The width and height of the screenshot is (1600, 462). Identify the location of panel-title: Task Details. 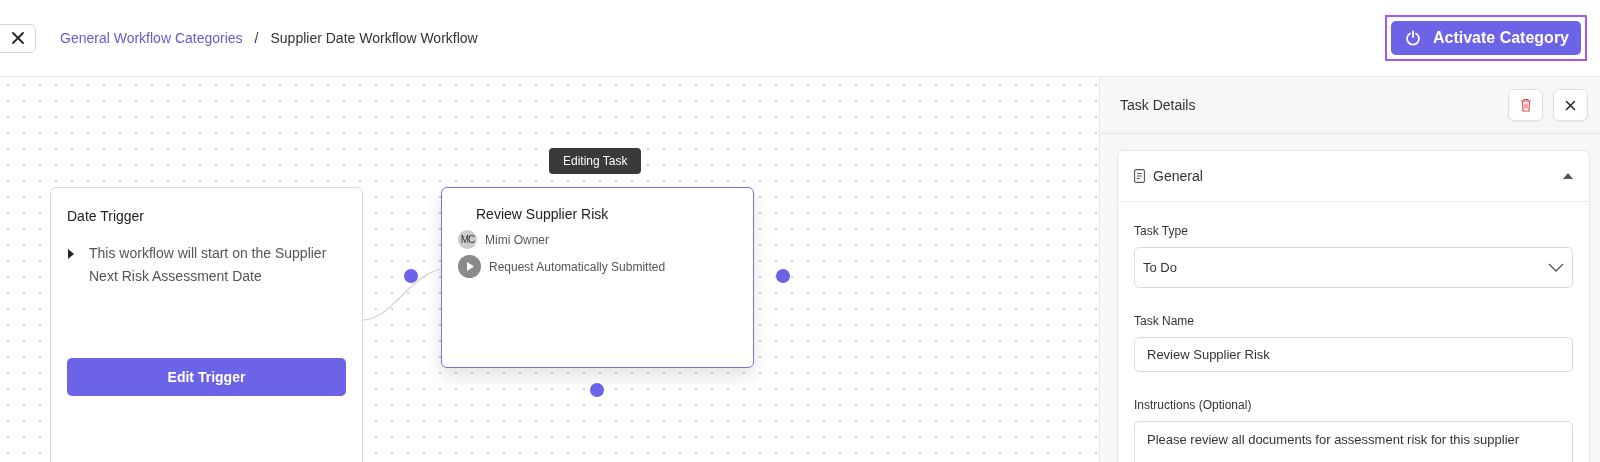
(1158, 105).